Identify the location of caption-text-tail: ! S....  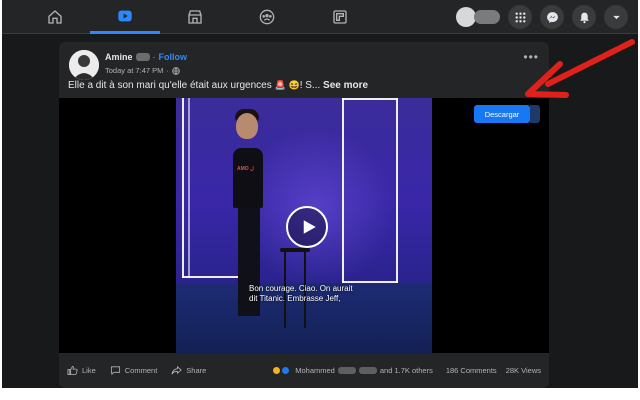
(310, 85).